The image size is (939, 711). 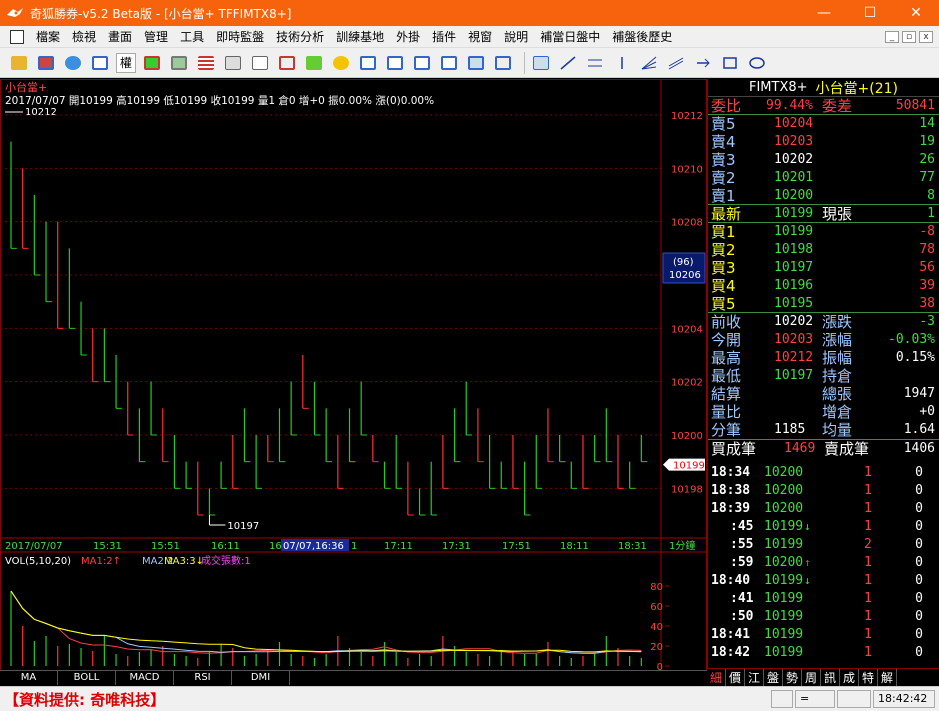 I want to click on tick-row: :50 10199 1 0, so click(x=823, y=617).